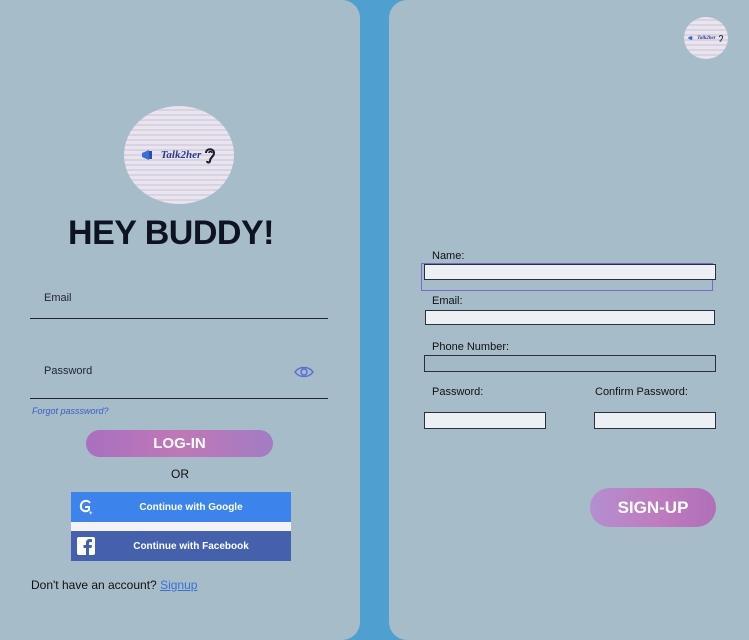 Image resolution: width=749 pixels, height=640 pixels. What do you see at coordinates (458, 392) in the screenshot?
I see `password-label: Password:` at bounding box center [458, 392].